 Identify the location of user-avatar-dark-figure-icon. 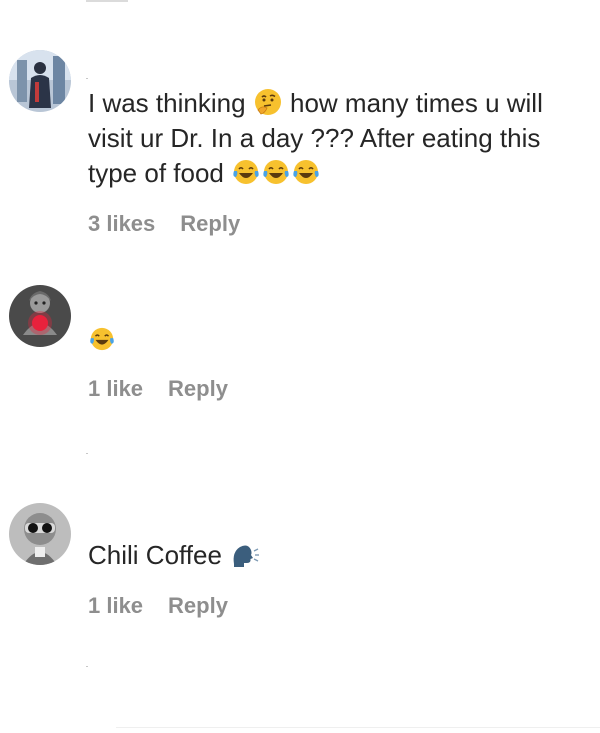
(40, 81).